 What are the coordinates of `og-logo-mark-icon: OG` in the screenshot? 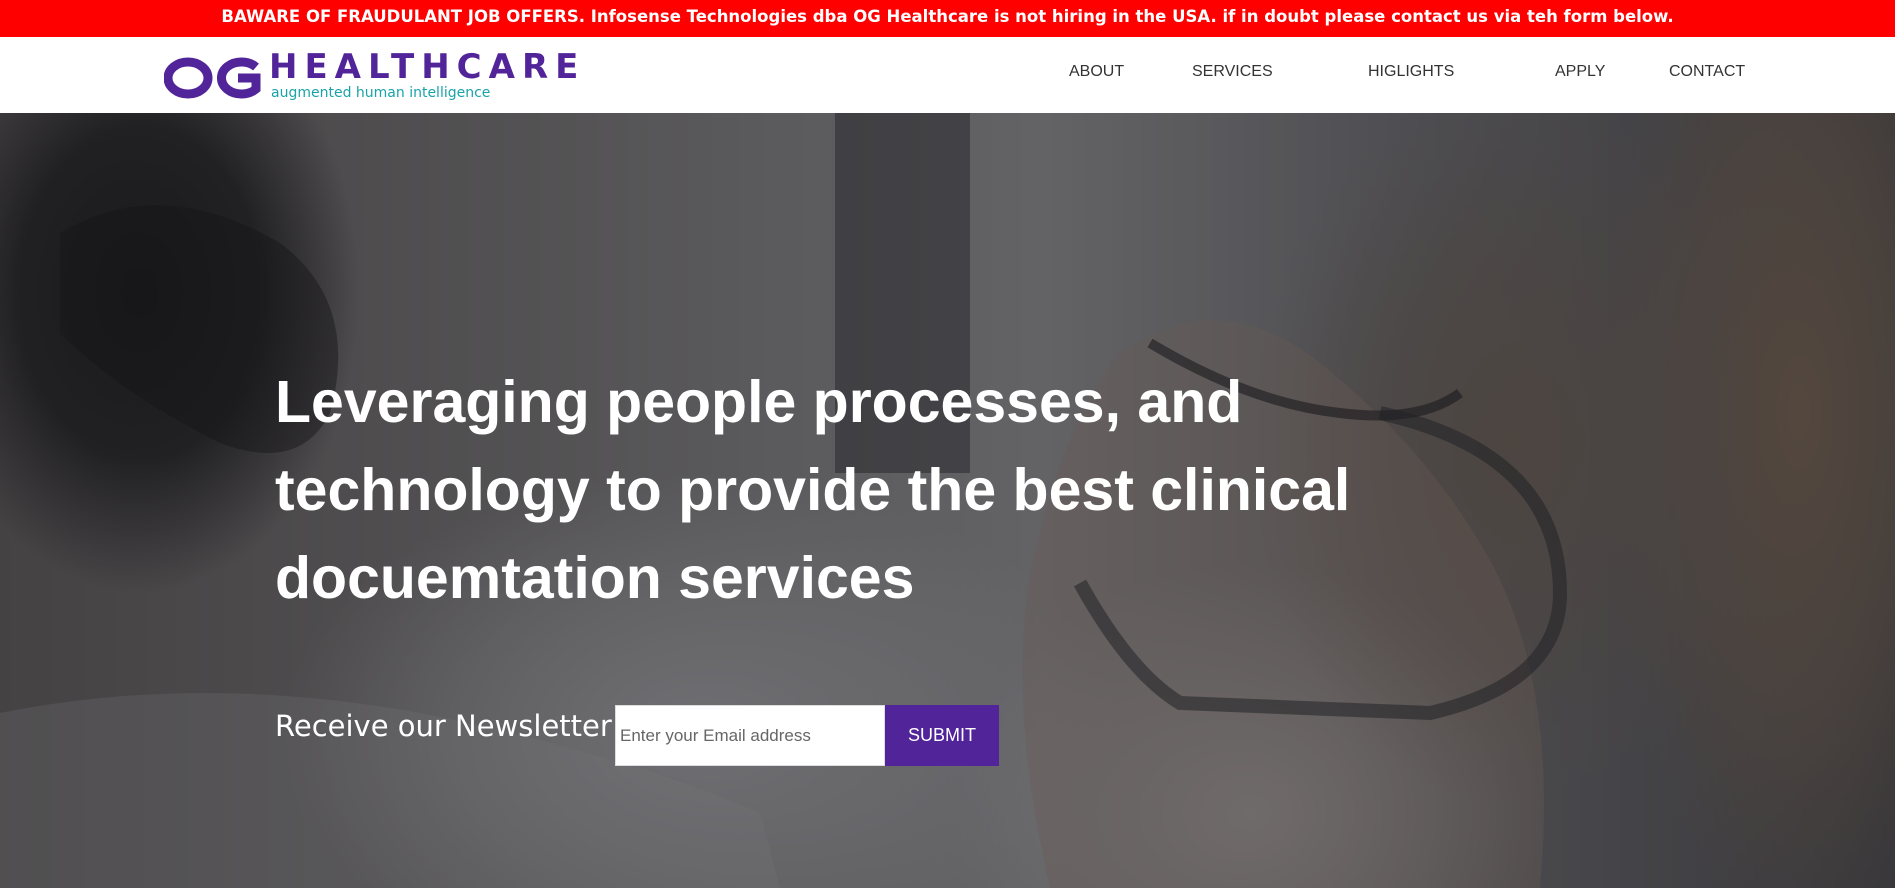 It's located at (212, 78).